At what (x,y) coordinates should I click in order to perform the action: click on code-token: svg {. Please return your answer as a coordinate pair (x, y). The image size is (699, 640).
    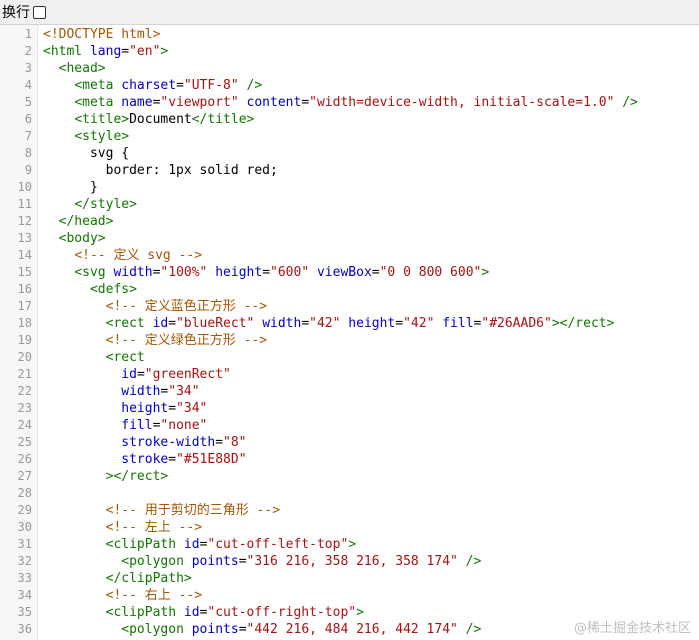
    Looking at the image, I should click on (86, 153).